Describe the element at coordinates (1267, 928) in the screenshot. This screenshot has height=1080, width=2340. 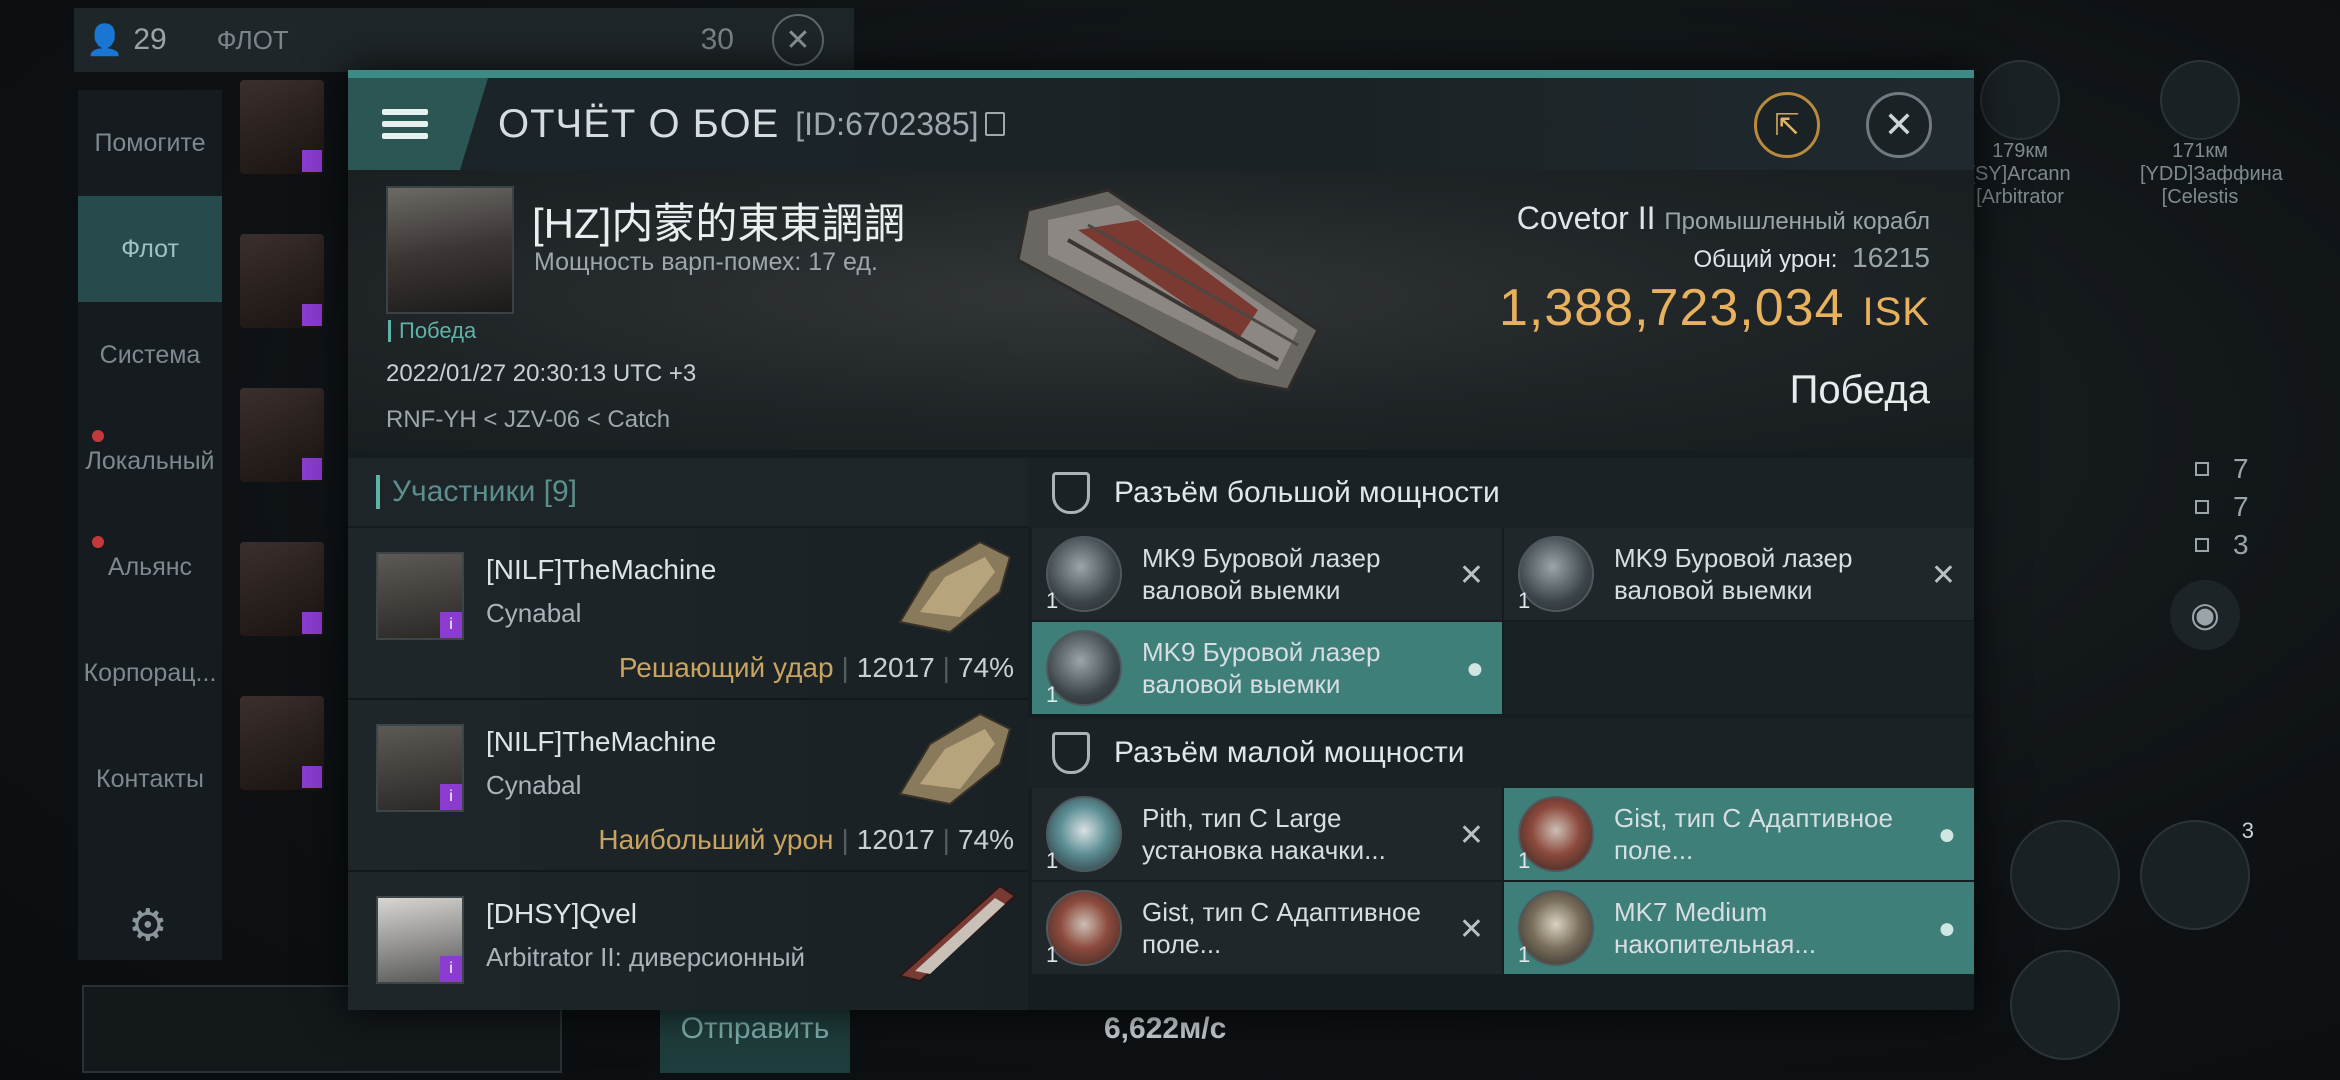
I see `module-item: 1 Gist, тип C Адаптивное поле... ✕` at that location.